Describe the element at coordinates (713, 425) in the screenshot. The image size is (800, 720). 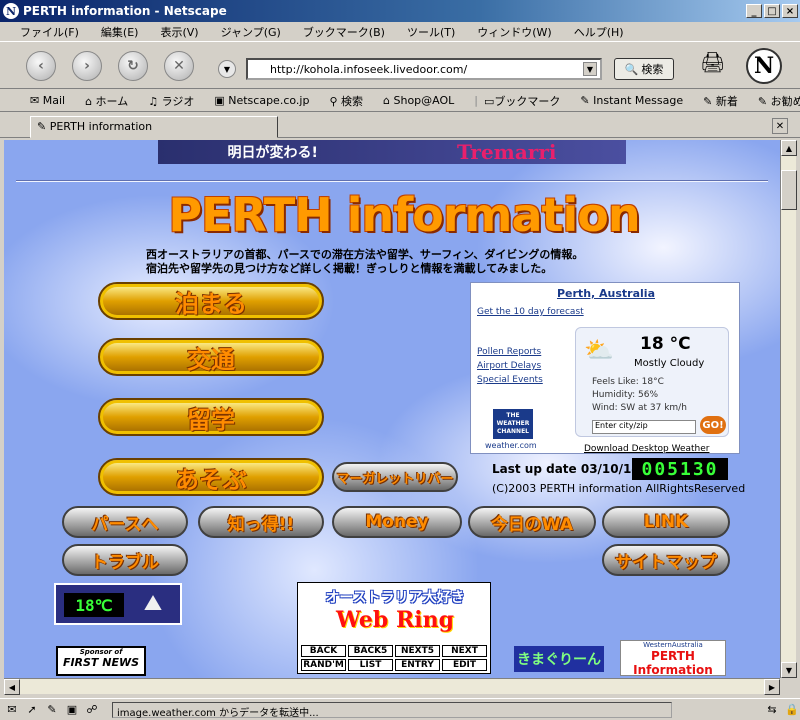
I see `weather-go-button: GO!` at that location.